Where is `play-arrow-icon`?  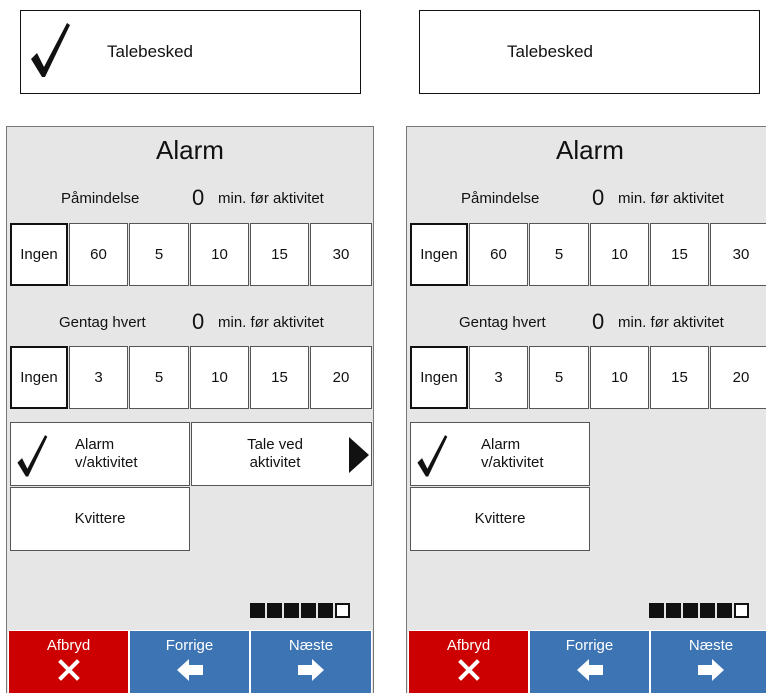
play-arrow-icon is located at coordinates (359, 457).